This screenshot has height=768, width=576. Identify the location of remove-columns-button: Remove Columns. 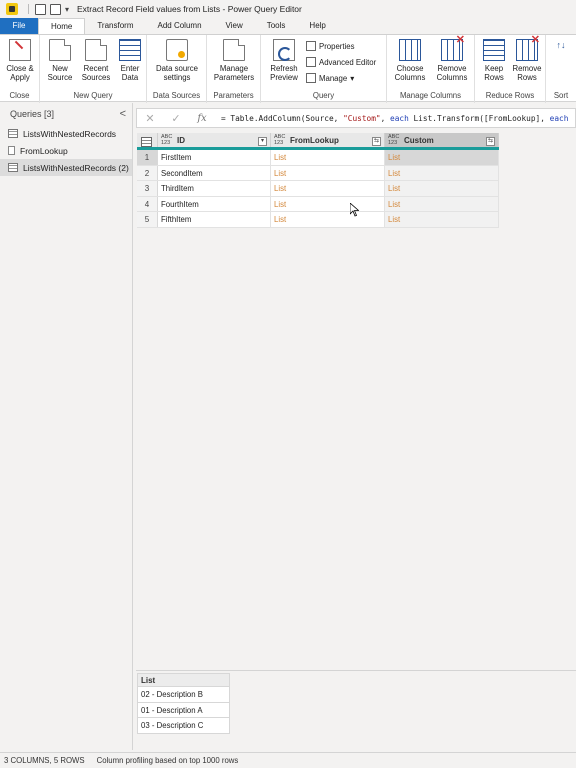
(452, 59).